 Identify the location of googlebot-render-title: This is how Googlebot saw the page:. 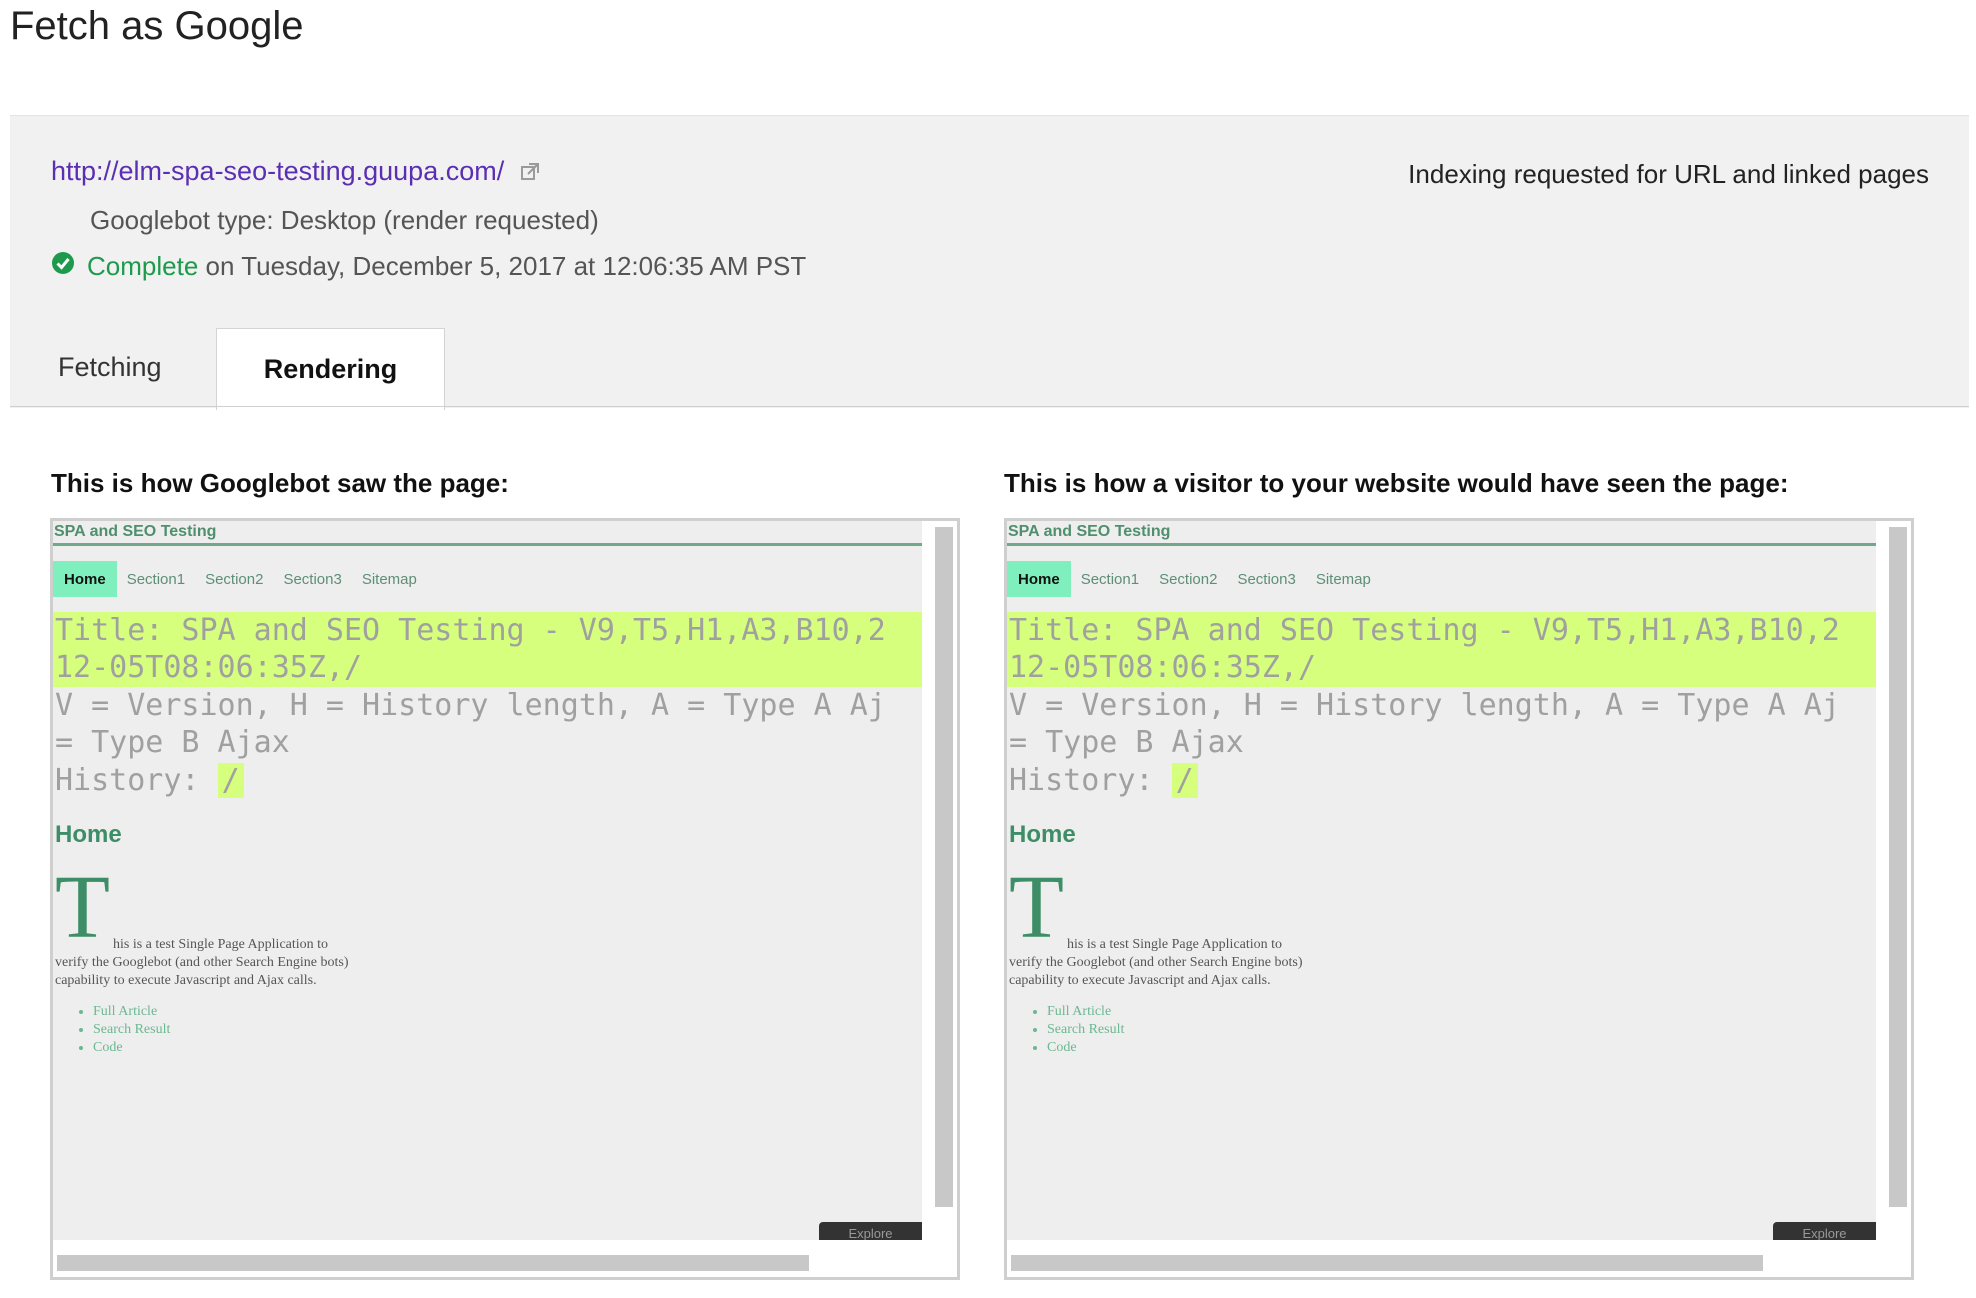
(280, 483).